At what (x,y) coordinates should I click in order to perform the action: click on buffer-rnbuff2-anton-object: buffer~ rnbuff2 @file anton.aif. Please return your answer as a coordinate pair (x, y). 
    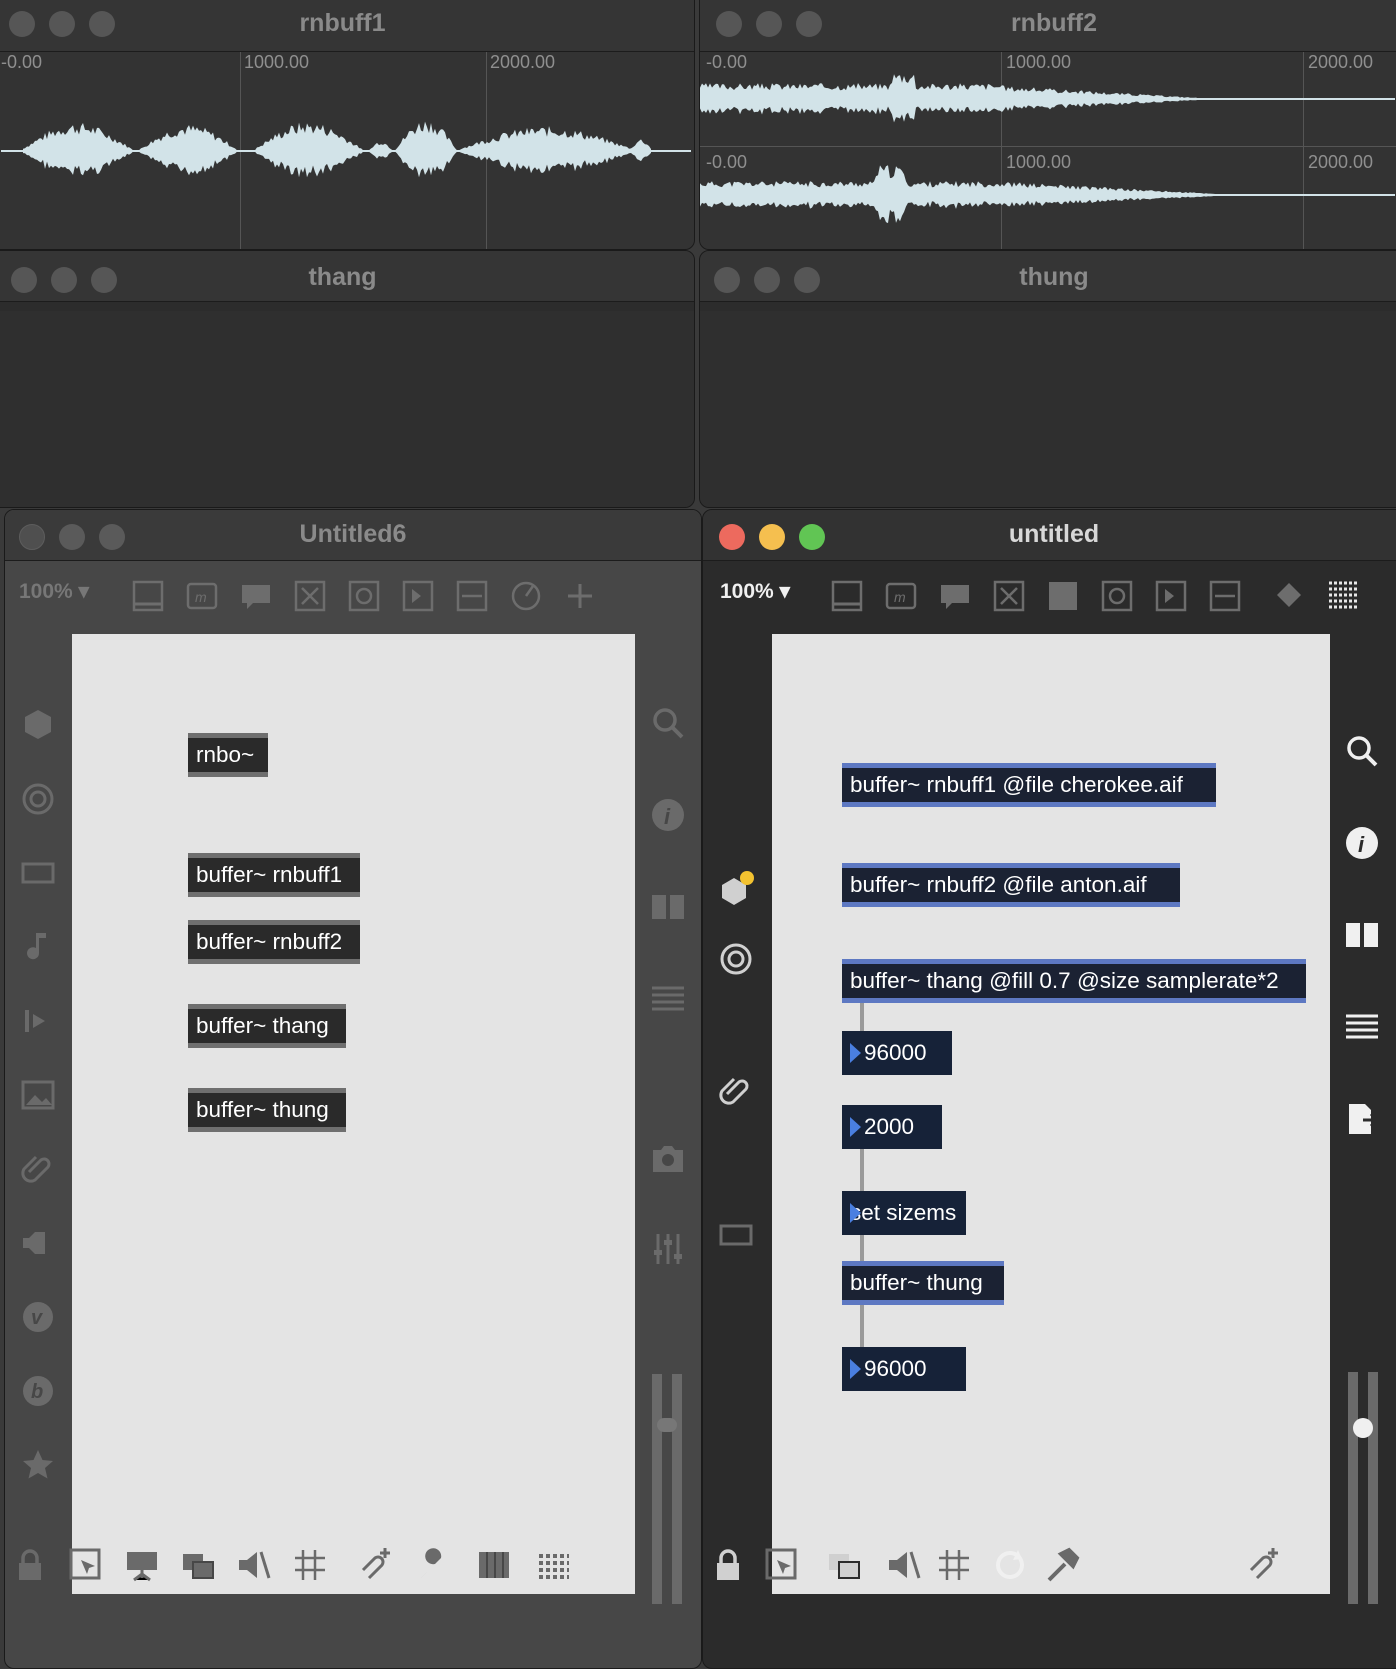
    Looking at the image, I should click on (1011, 885).